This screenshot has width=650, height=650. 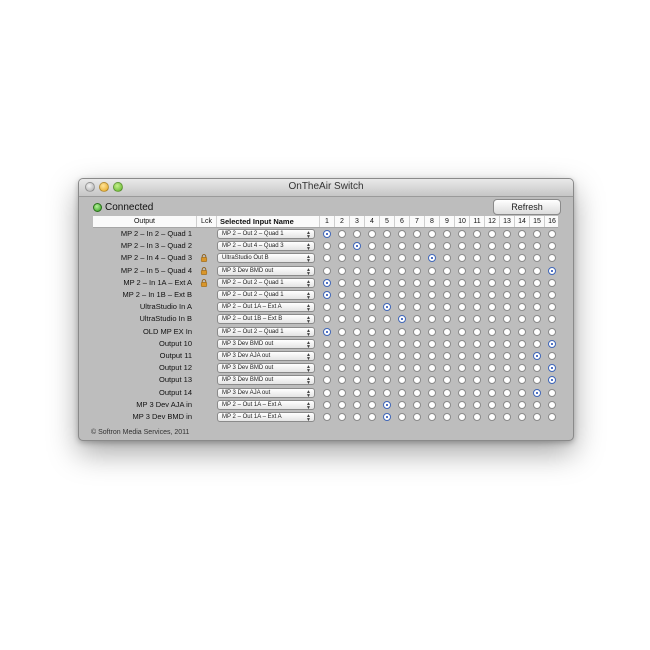 What do you see at coordinates (266, 392) in the screenshot?
I see `input-select: MP 3 Dev AJA out ▲ ▼` at bounding box center [266, 392].